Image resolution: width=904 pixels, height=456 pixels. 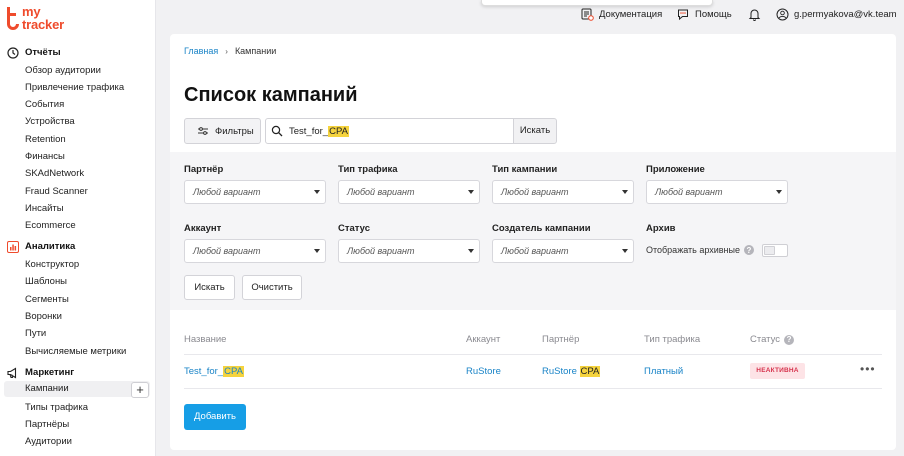 What do you see at coordinates (663, 371) in the screenshot?
I see `campaign-traffic-link: Платный` at bounding box center [663, 371].